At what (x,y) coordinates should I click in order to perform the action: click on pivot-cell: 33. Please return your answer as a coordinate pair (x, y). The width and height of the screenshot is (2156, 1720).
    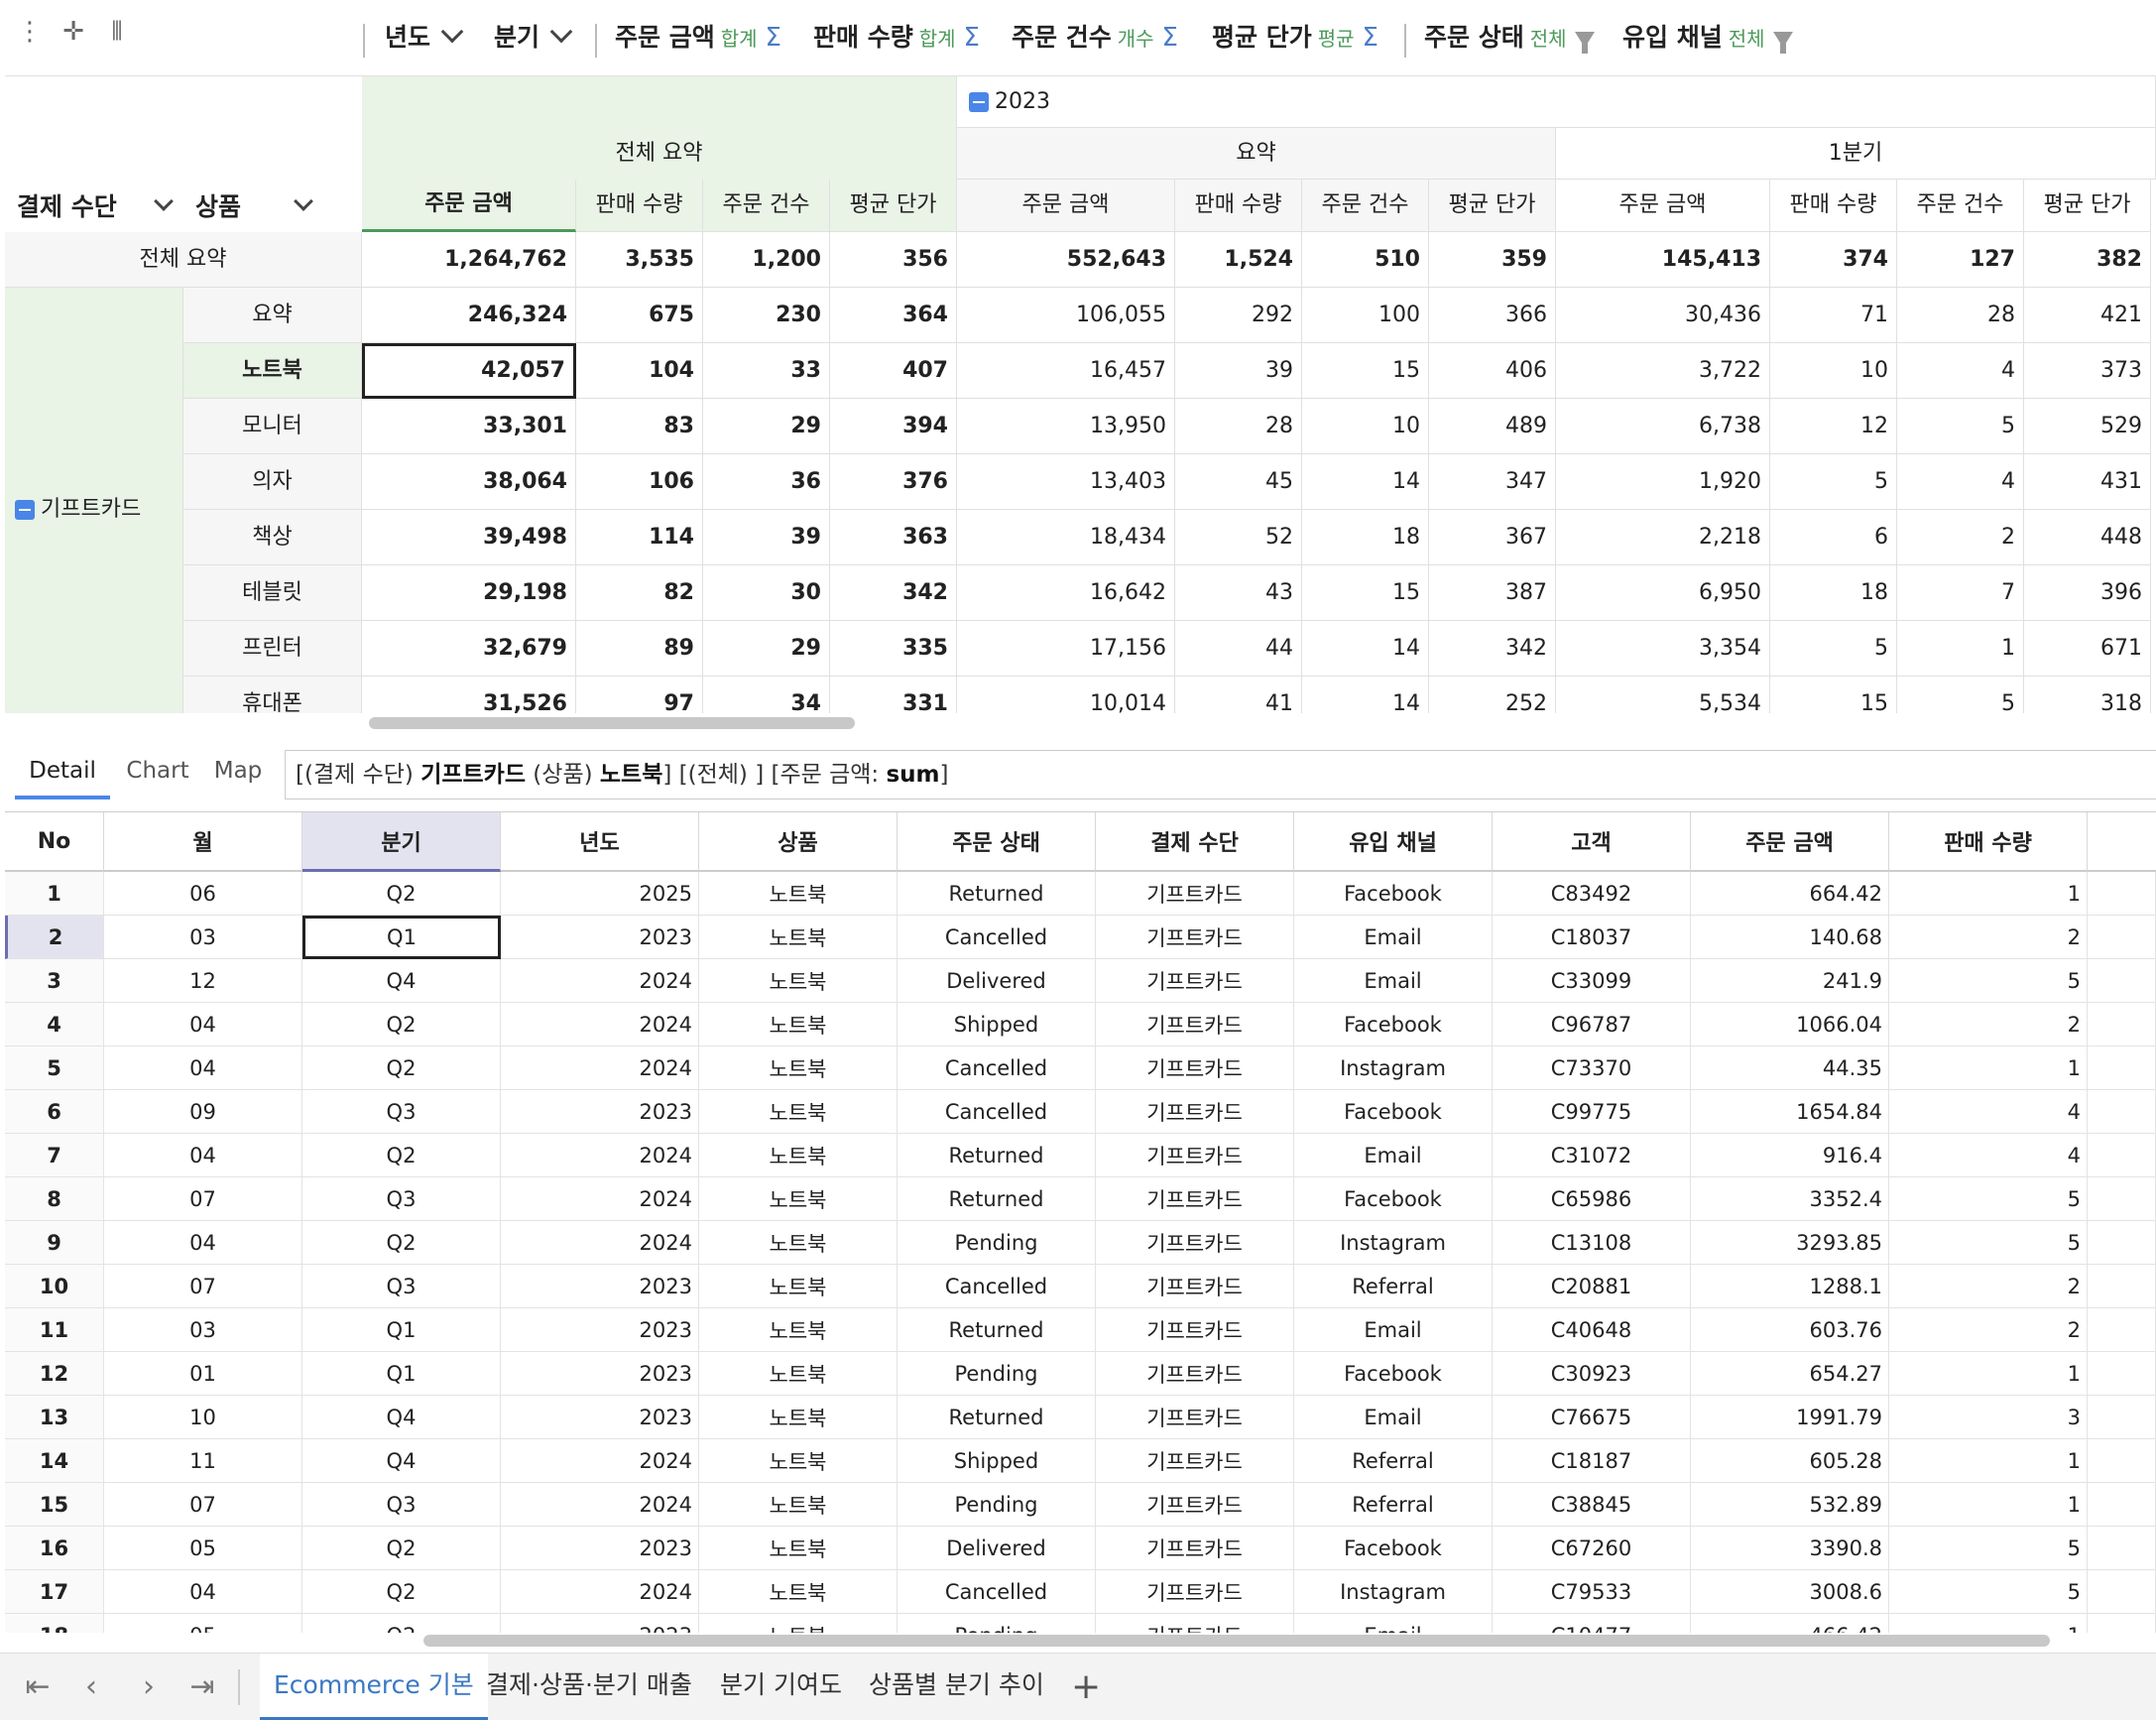
    Looking at the image, I should click on (766, 371).